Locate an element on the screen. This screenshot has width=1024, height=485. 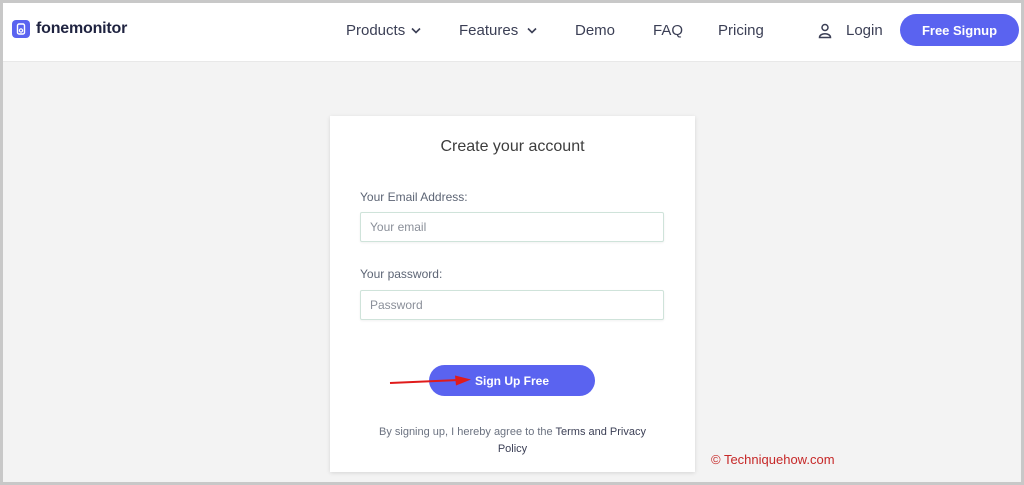
nav-item-features: Features is located at coordinates (498, 30).